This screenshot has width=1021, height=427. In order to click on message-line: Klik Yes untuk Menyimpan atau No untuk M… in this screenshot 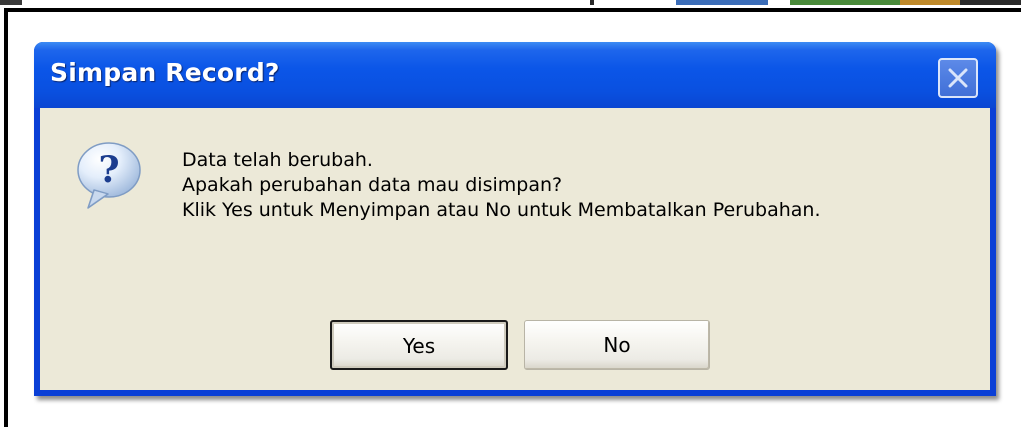, I will do `click(501, 210)`.